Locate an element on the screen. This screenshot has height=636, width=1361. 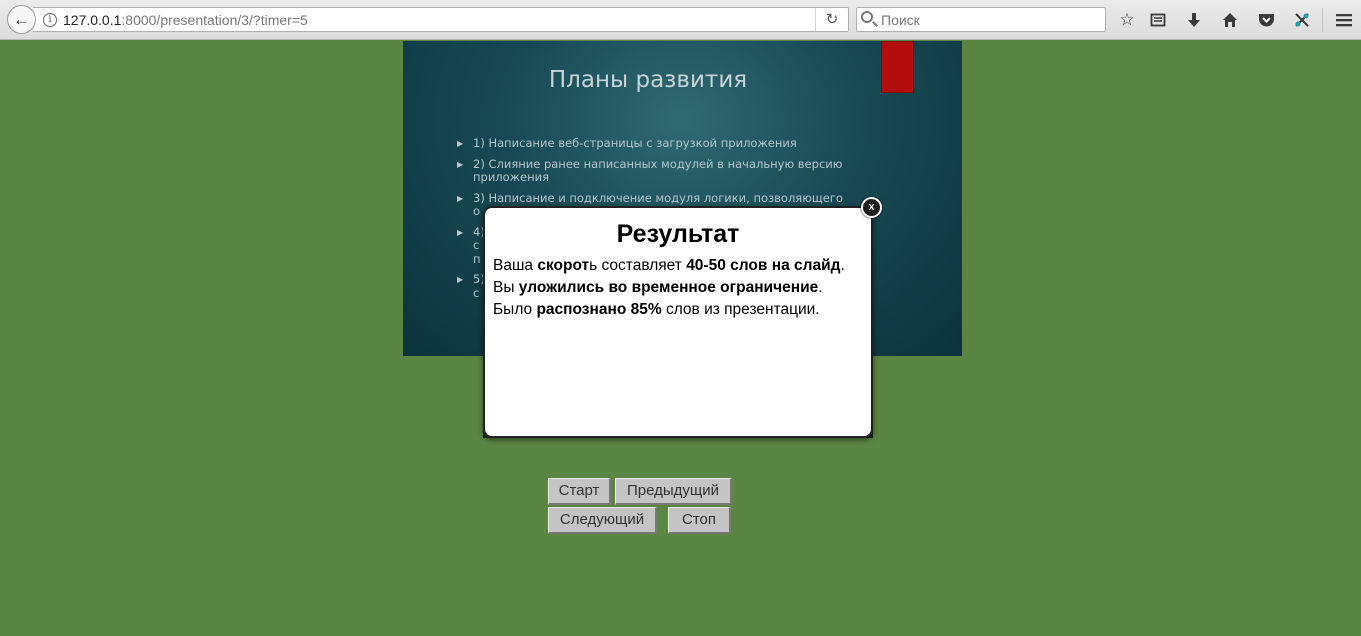
stop-button: Стоп is located at coordinates (699, 520).